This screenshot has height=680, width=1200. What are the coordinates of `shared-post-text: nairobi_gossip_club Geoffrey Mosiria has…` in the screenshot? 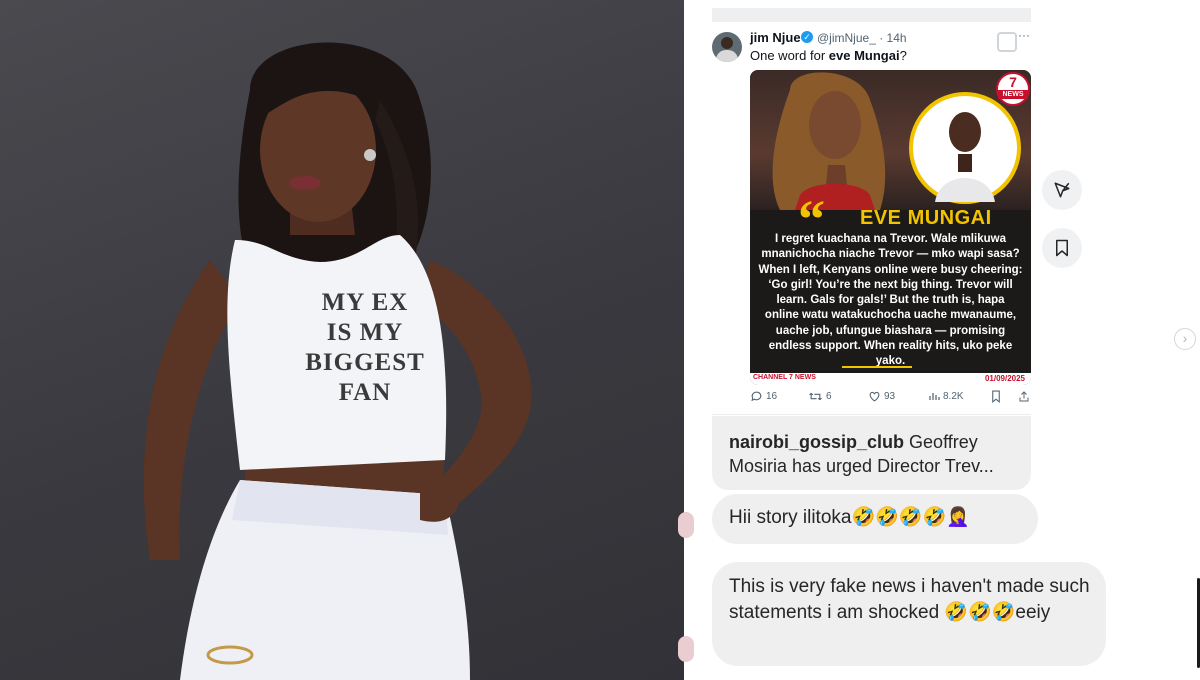 It's located at (861, 454).